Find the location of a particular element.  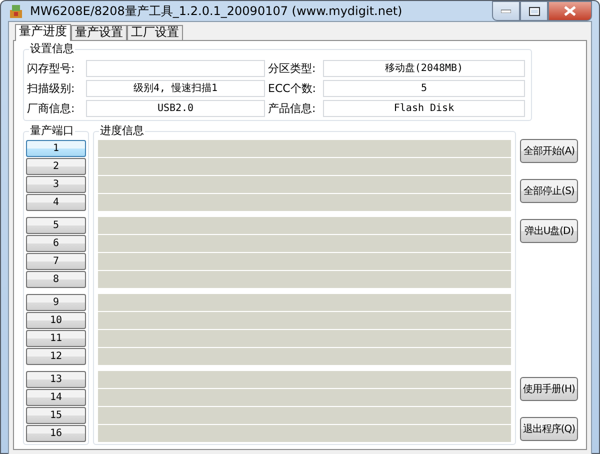

port-button: 9 is located at coordinates (56, 302).